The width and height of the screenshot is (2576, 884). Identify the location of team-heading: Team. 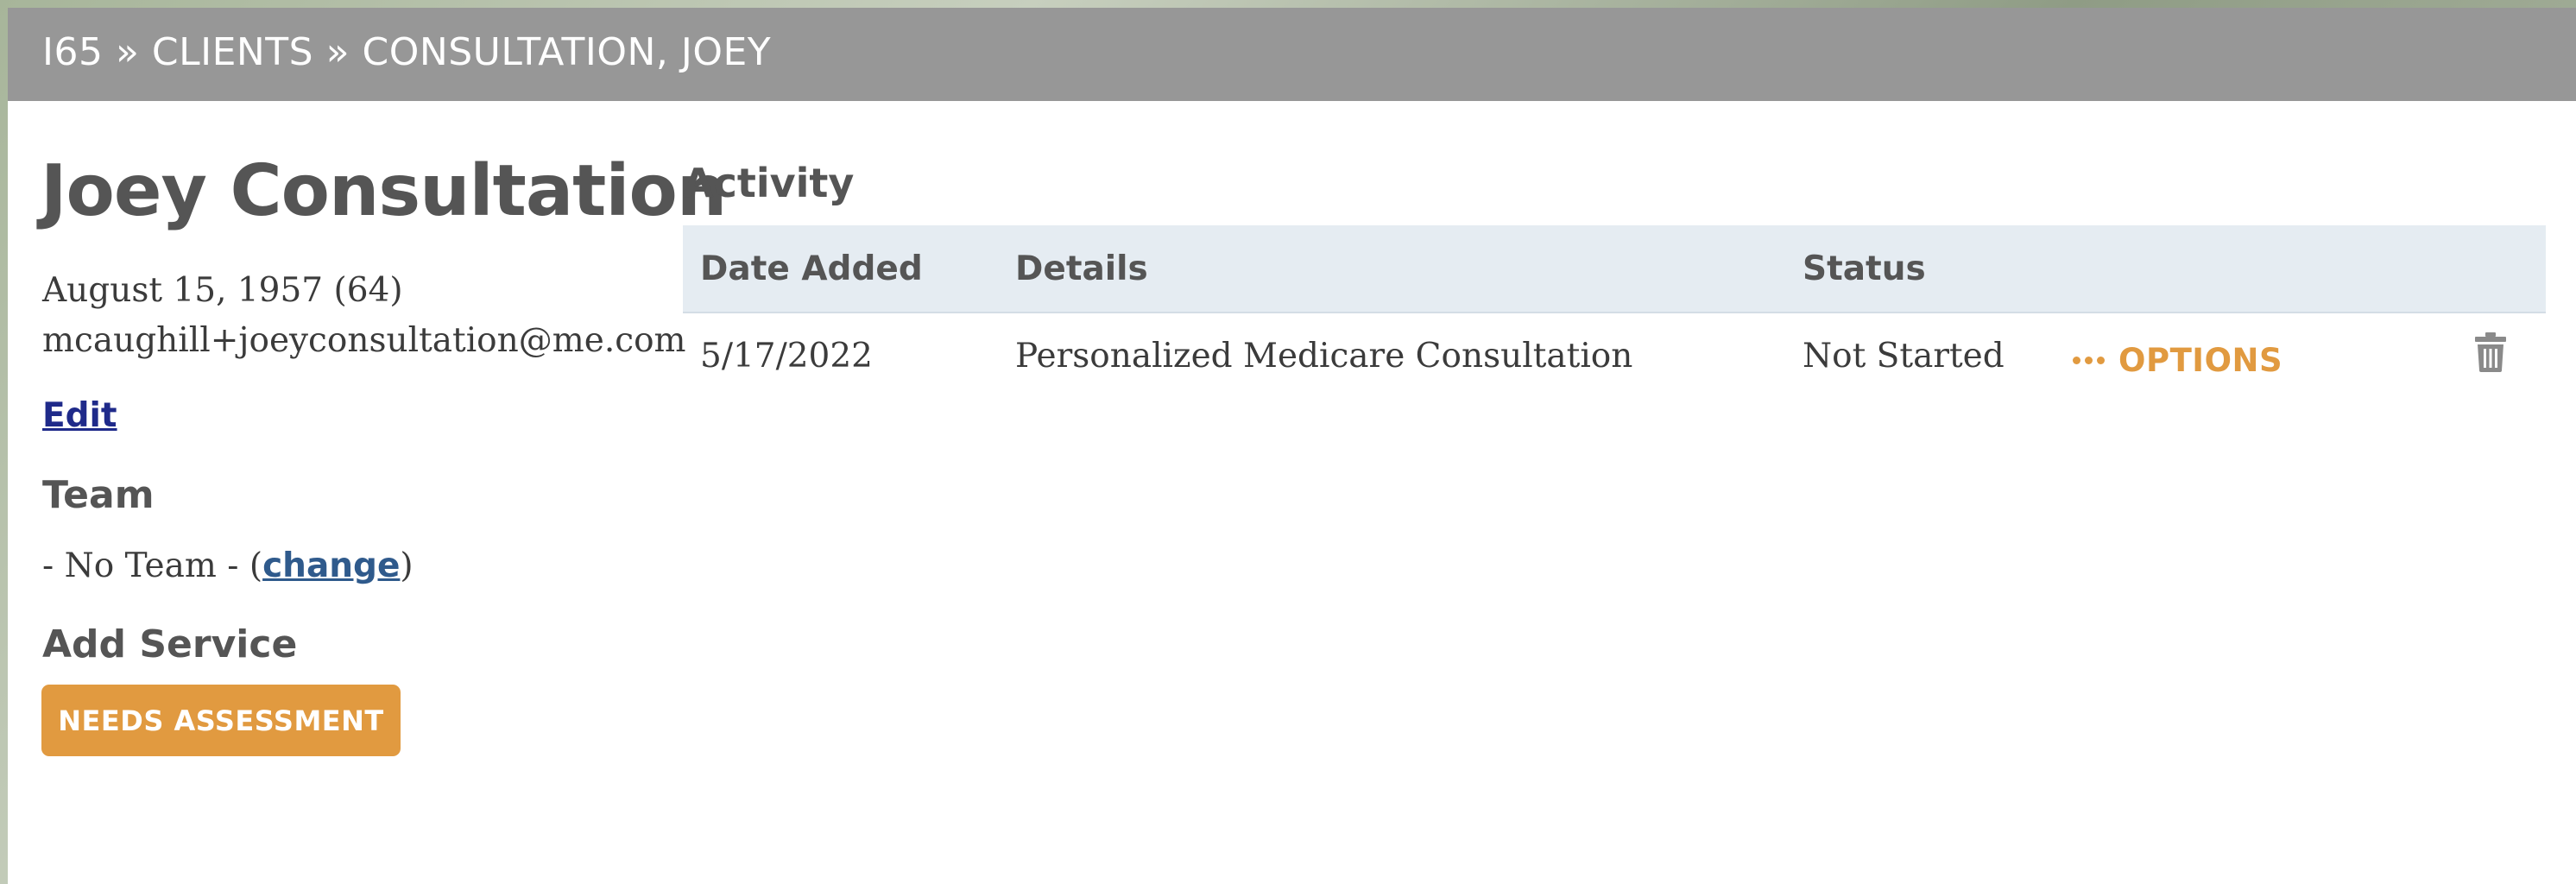
(98, 495).